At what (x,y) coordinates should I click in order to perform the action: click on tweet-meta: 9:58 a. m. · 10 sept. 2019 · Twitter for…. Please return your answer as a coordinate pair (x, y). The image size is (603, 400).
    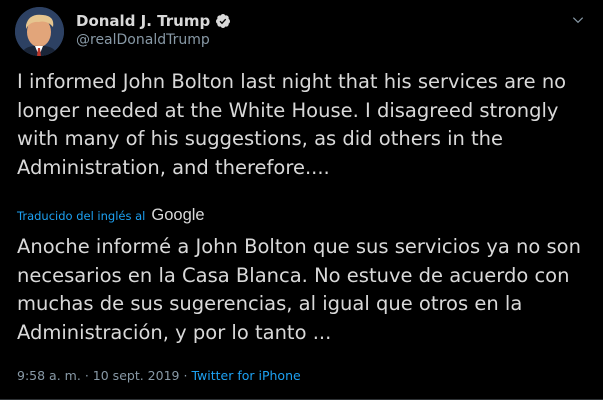
    Looking at the image, I should click on (159, 375).